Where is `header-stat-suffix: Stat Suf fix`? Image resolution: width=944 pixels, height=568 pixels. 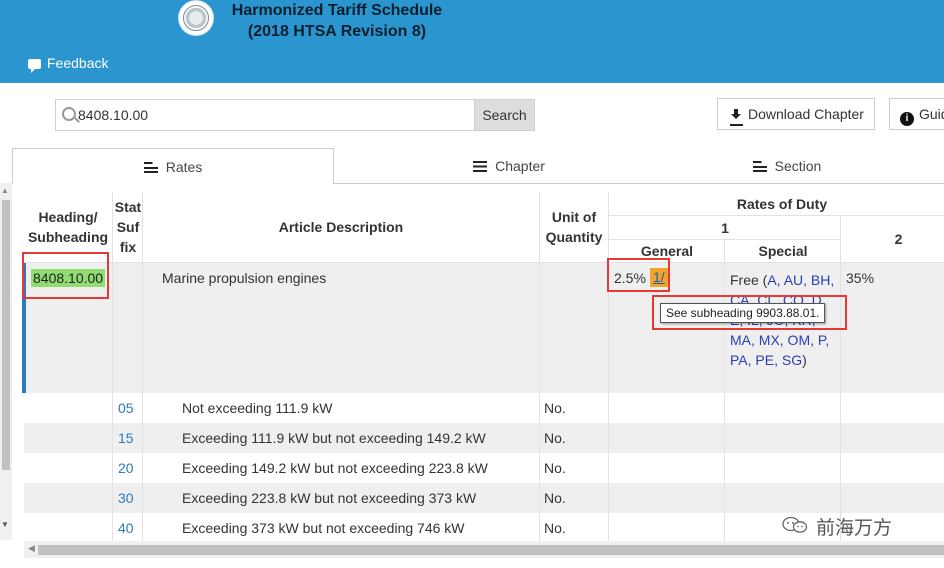
header-stat-suffix: Stat Suf fix is located at coordinates (128, 227).